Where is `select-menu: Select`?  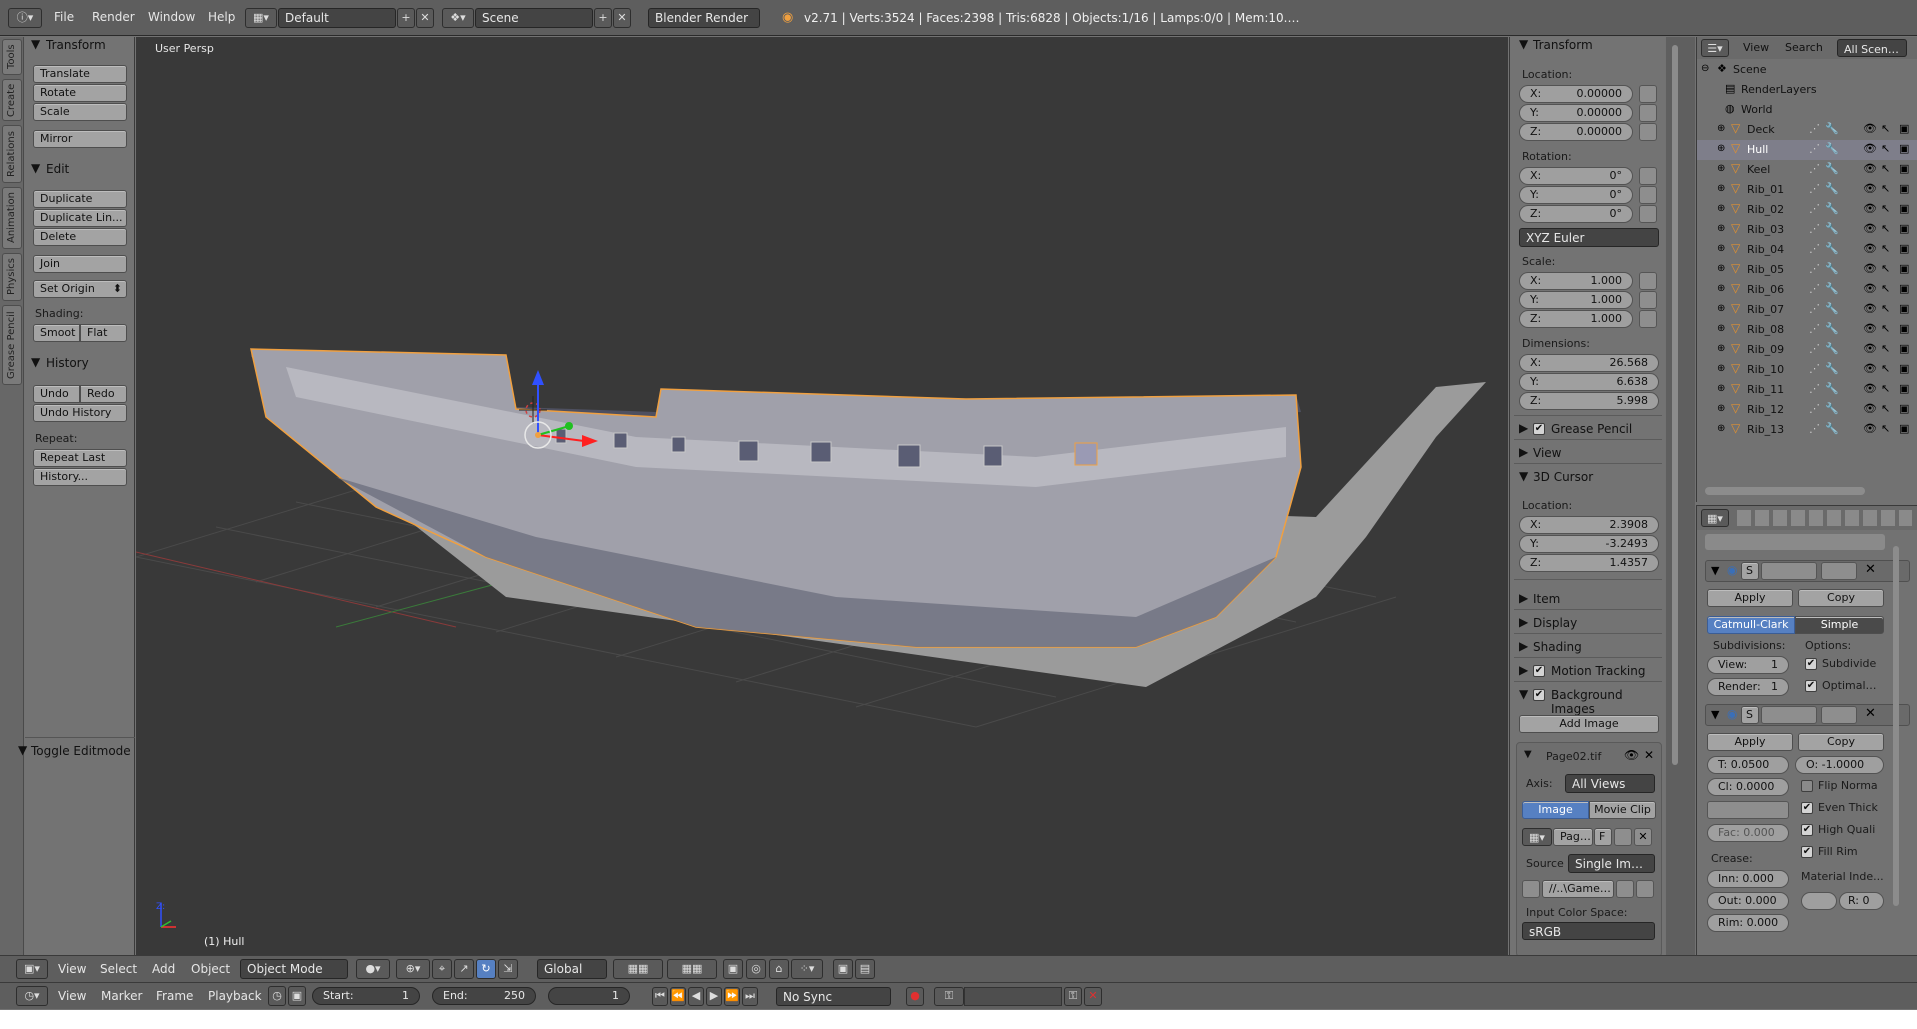 select-menu: Select is located at coordinates (118, 969).